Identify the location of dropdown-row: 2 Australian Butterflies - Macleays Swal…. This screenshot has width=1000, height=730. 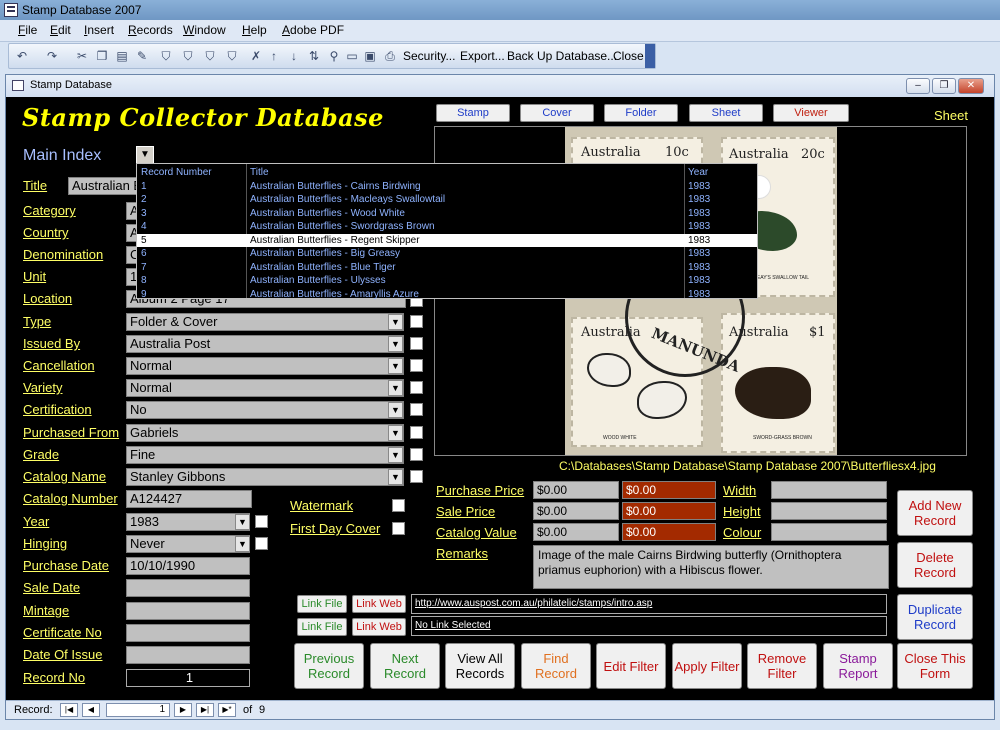
(447, 200).